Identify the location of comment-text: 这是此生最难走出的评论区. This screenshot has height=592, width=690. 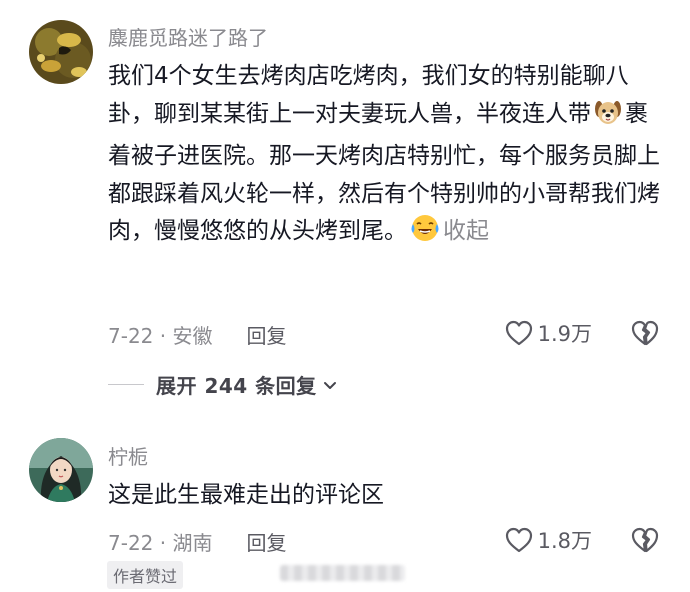
(246, 495).